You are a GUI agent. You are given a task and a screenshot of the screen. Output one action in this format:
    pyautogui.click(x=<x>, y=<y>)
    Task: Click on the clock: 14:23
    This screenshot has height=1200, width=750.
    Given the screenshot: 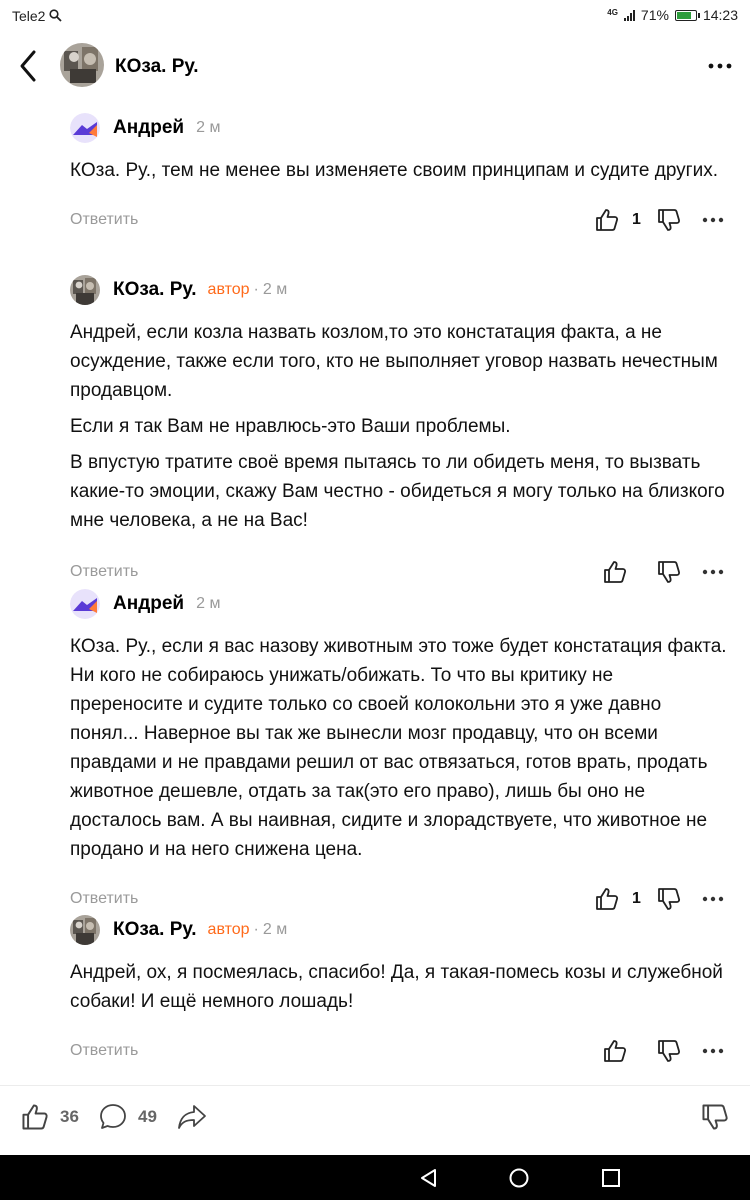 What is the action you would take?
    pyautogui.click(x=720, y=15)
    